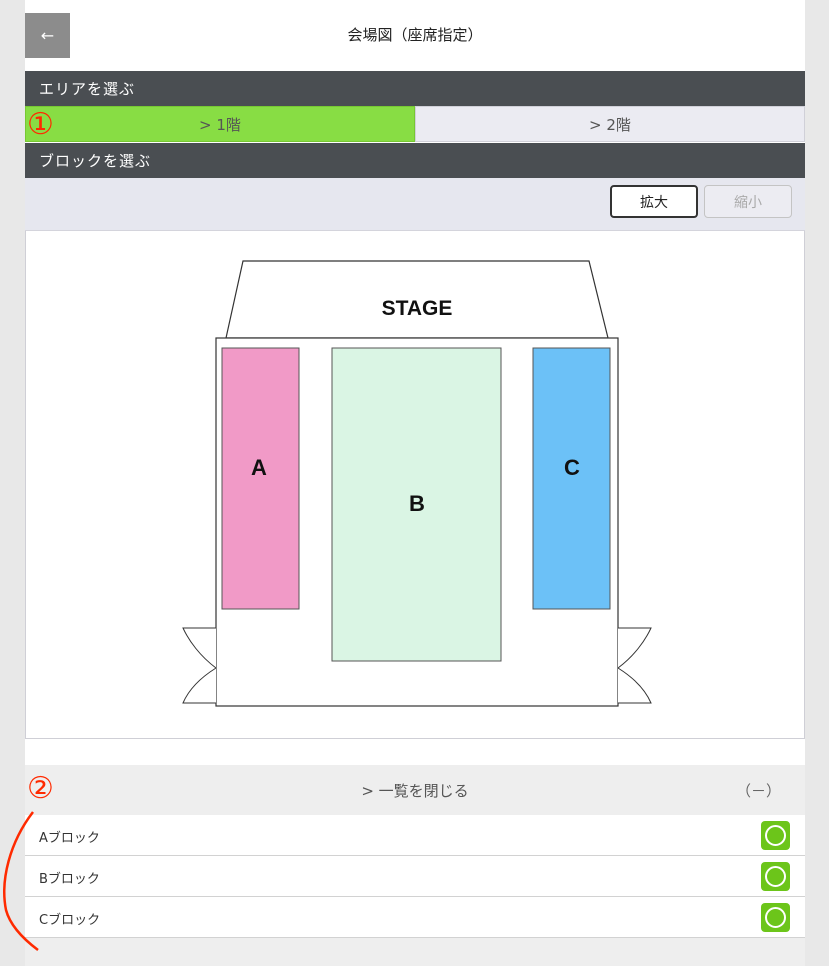 This screenshot has height=966, width=829. I want to click on block-section-header: ブロックを選ぶ, so click(415, 161).